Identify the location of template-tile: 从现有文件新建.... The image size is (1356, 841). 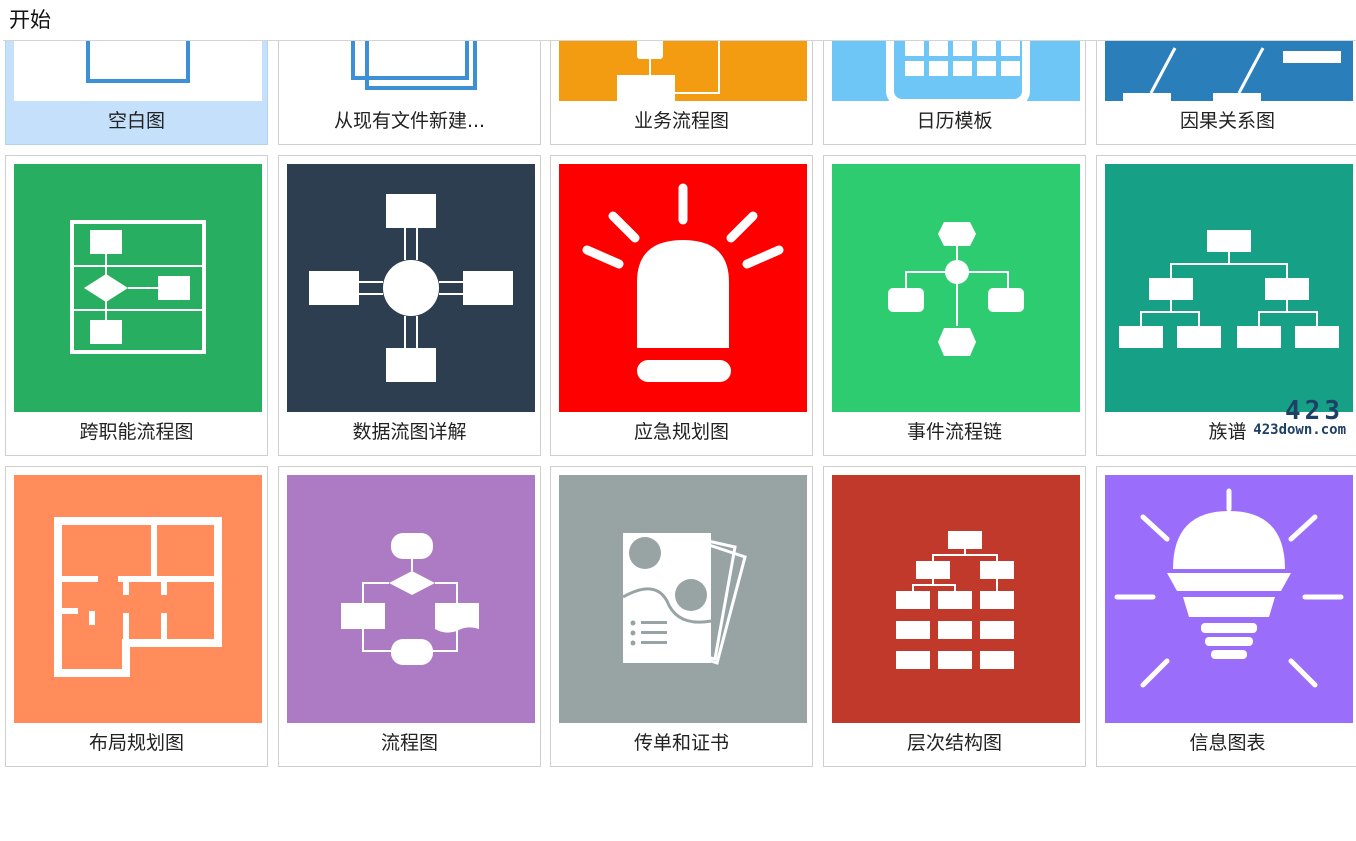
(409, 93).